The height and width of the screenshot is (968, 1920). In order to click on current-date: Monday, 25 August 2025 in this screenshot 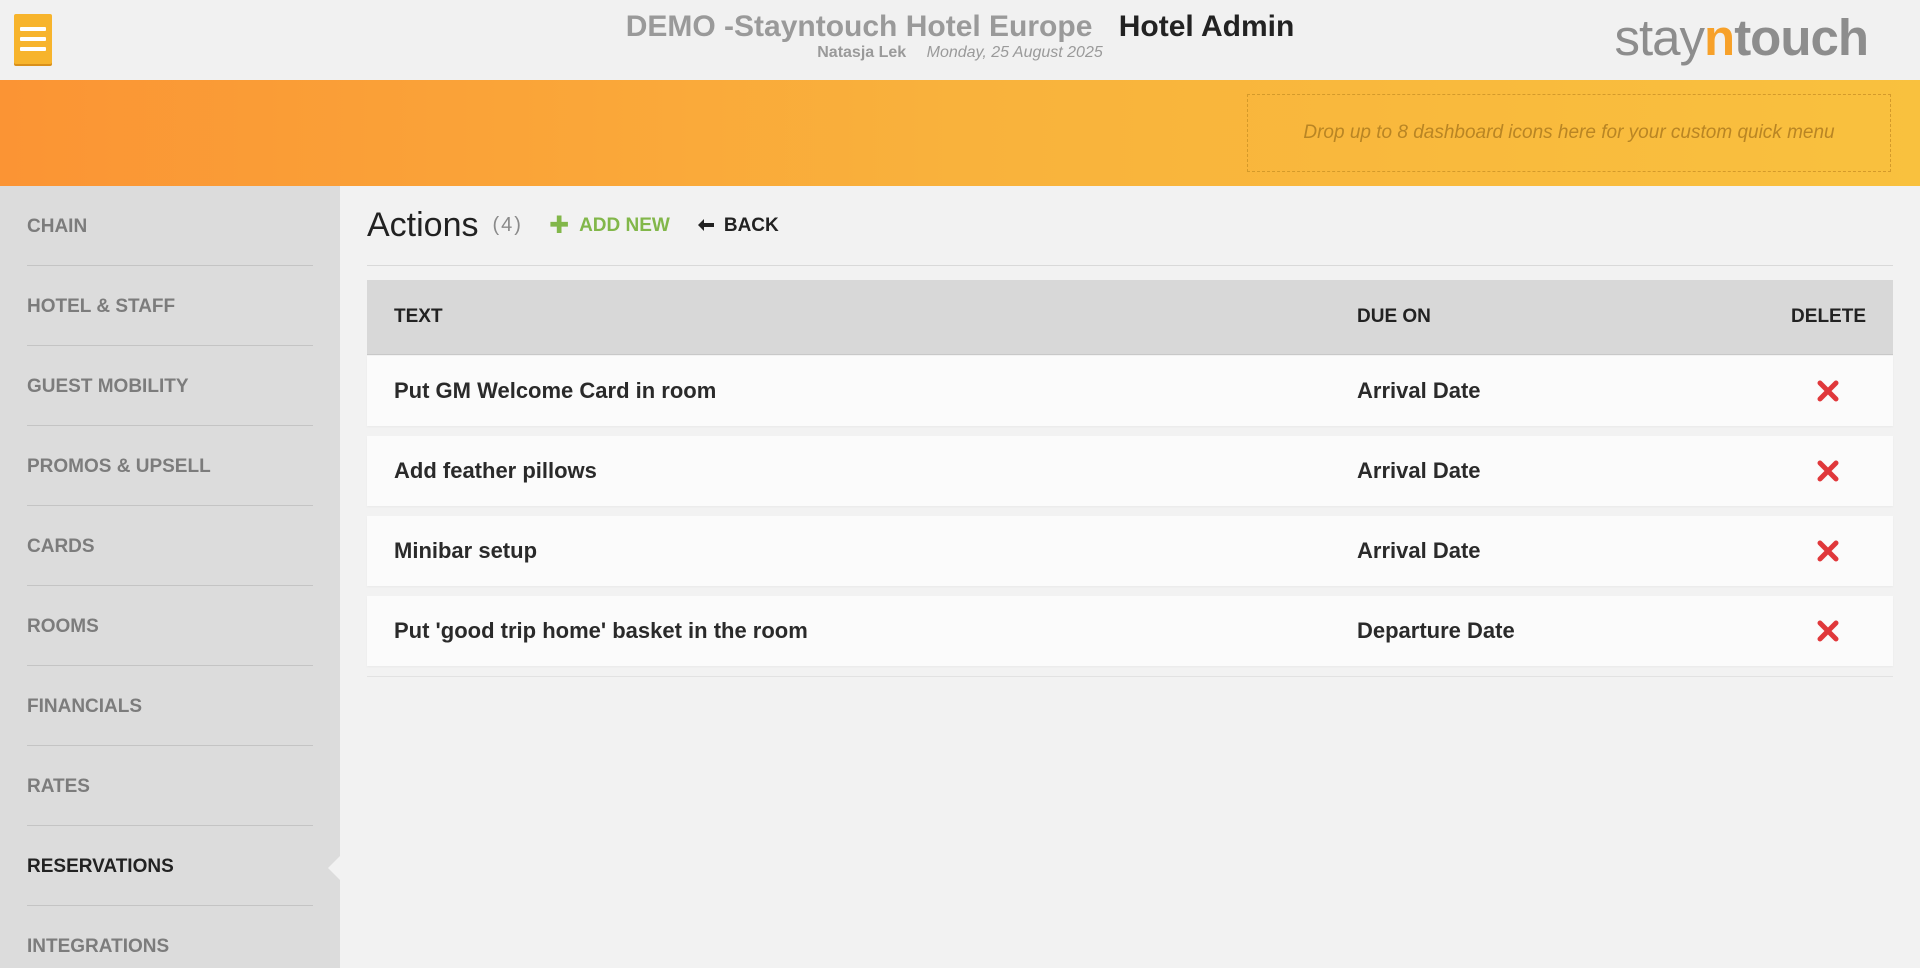, I will do `click(1014, 52)`.